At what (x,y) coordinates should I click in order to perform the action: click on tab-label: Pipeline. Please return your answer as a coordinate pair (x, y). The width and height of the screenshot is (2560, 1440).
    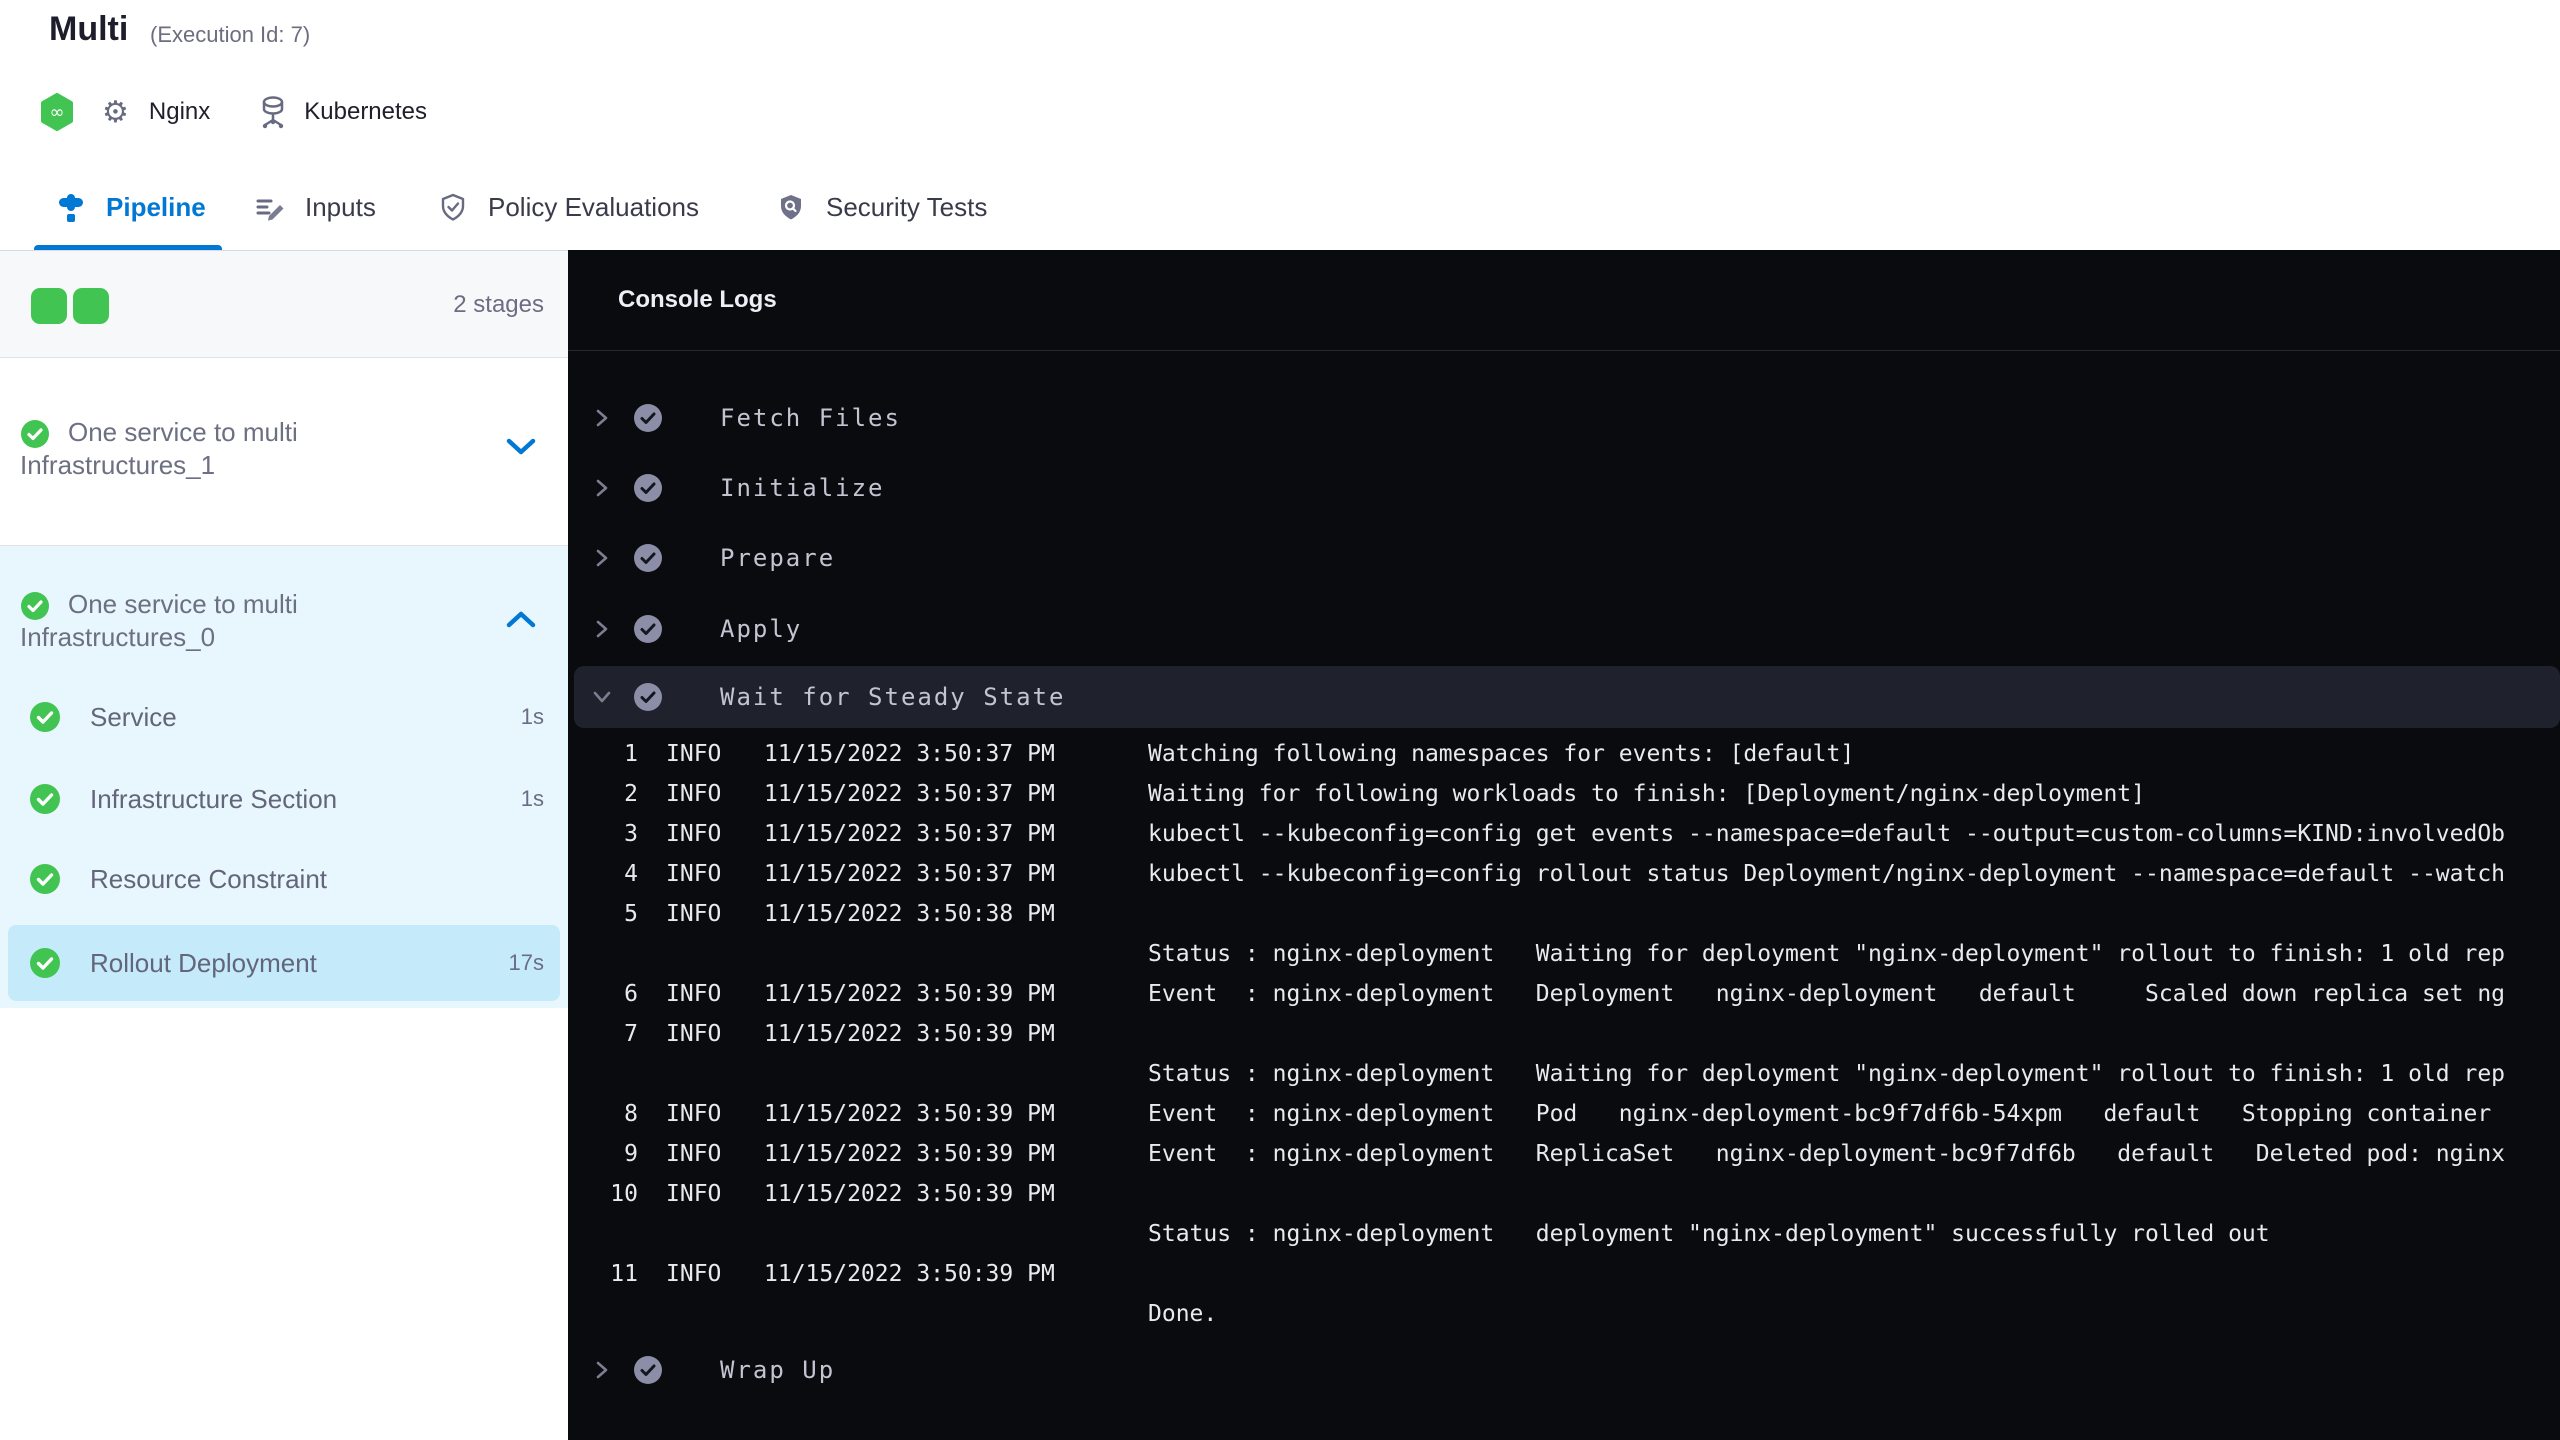
    Looking at the image, I should click on (156, 207).